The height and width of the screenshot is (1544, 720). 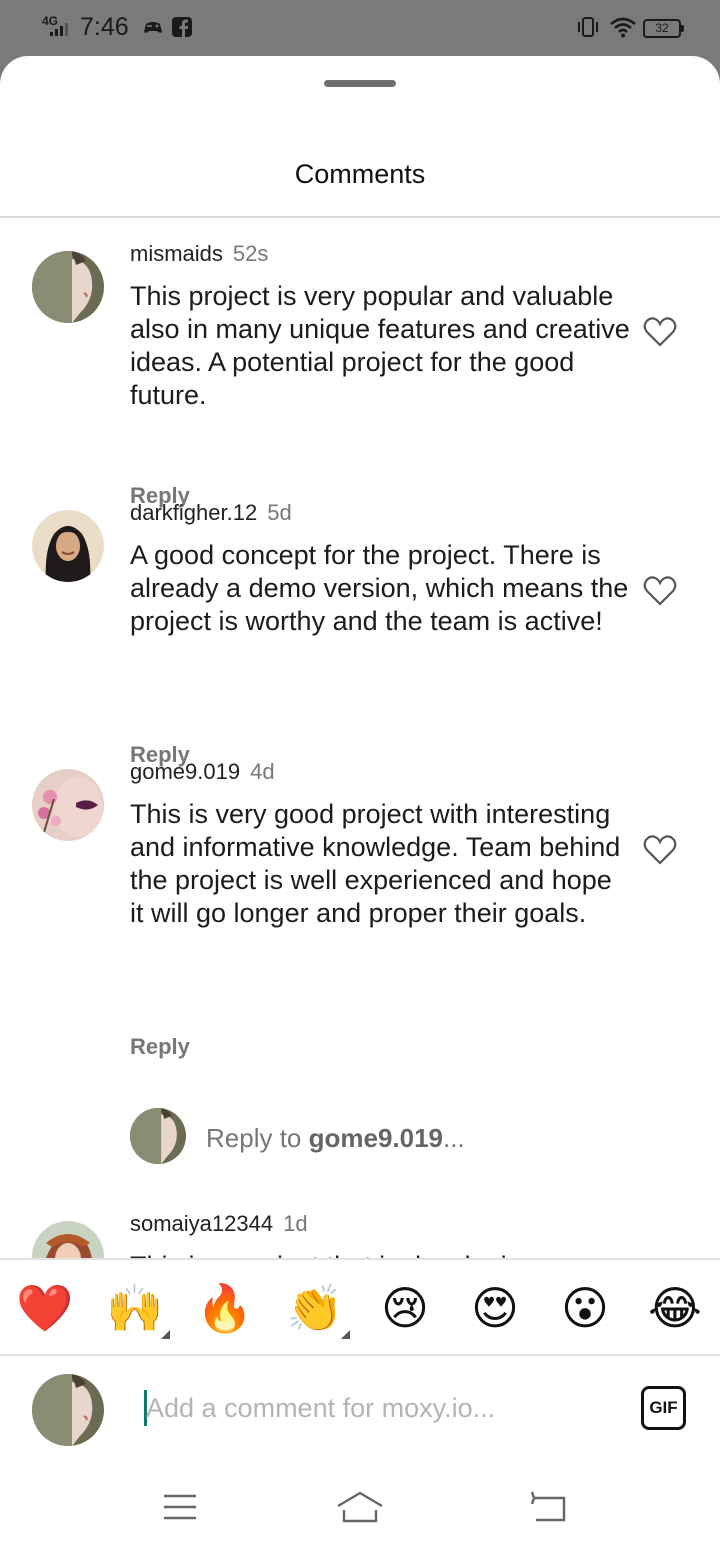 I want to click on wifi-icon, so click(x=623, y=27).